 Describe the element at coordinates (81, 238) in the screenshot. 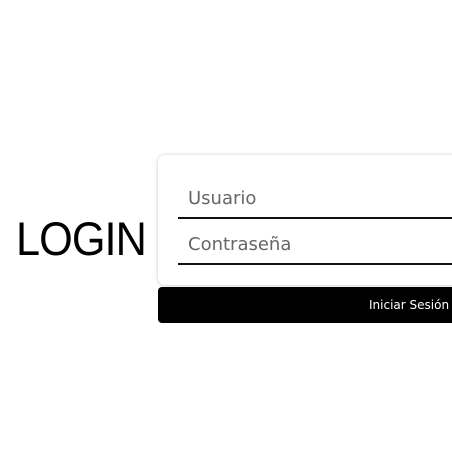

I see `login-title: LOGIN` at that location.